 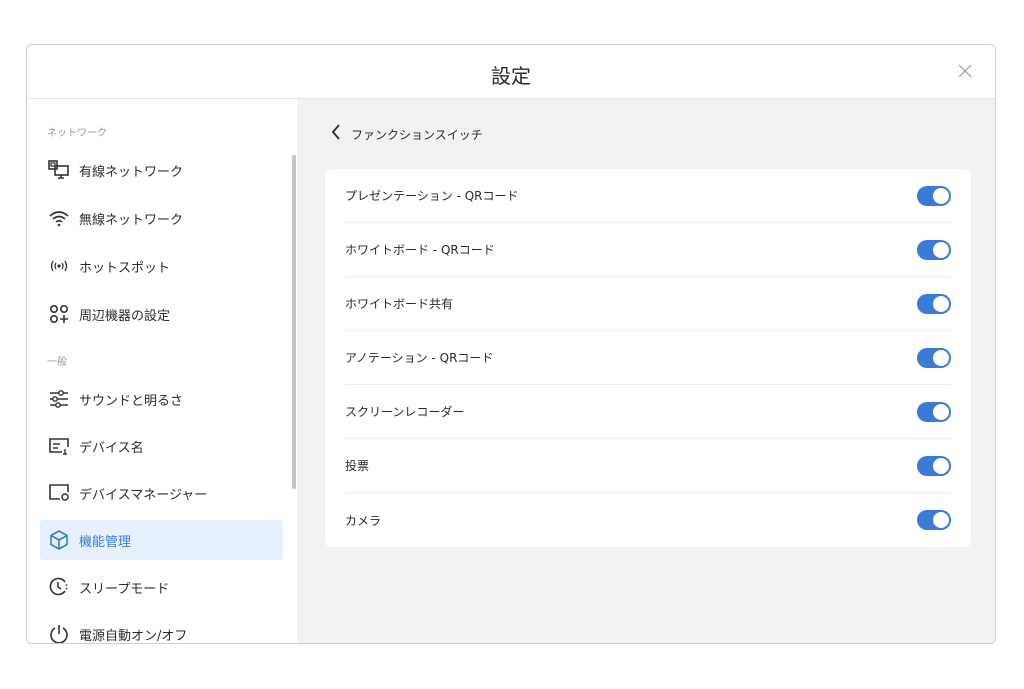 I want to click on sidebar-item-sleep-mode: スリープモード, so click(x=161, y=587).